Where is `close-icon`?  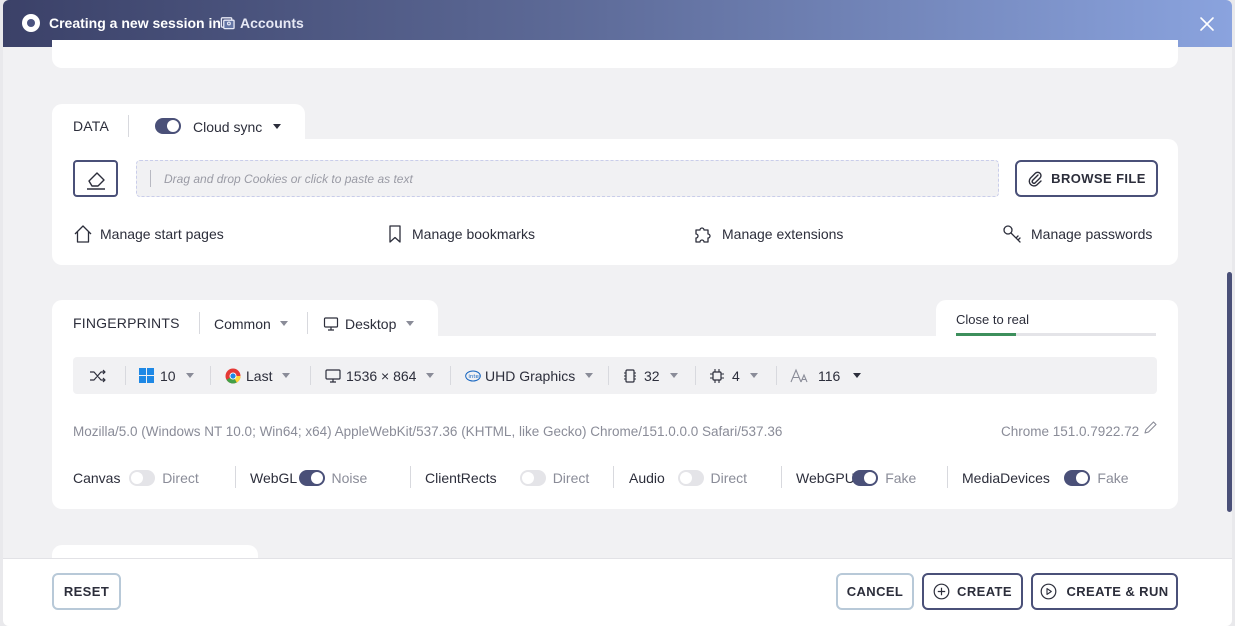
close-icon is located at coordinates (1207, 24).